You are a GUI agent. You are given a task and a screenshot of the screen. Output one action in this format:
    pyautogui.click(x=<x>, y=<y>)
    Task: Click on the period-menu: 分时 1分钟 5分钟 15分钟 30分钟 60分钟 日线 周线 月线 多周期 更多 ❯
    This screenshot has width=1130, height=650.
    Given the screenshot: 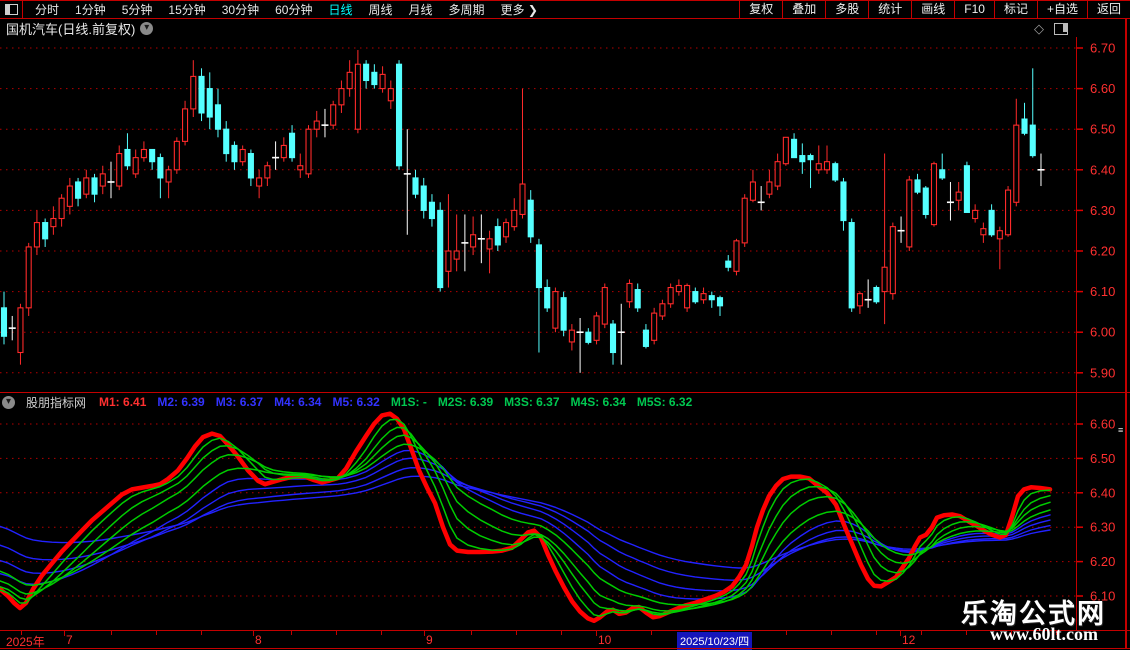 What is the action you would take?
    pyautogui.click(x=381, y=9)
    